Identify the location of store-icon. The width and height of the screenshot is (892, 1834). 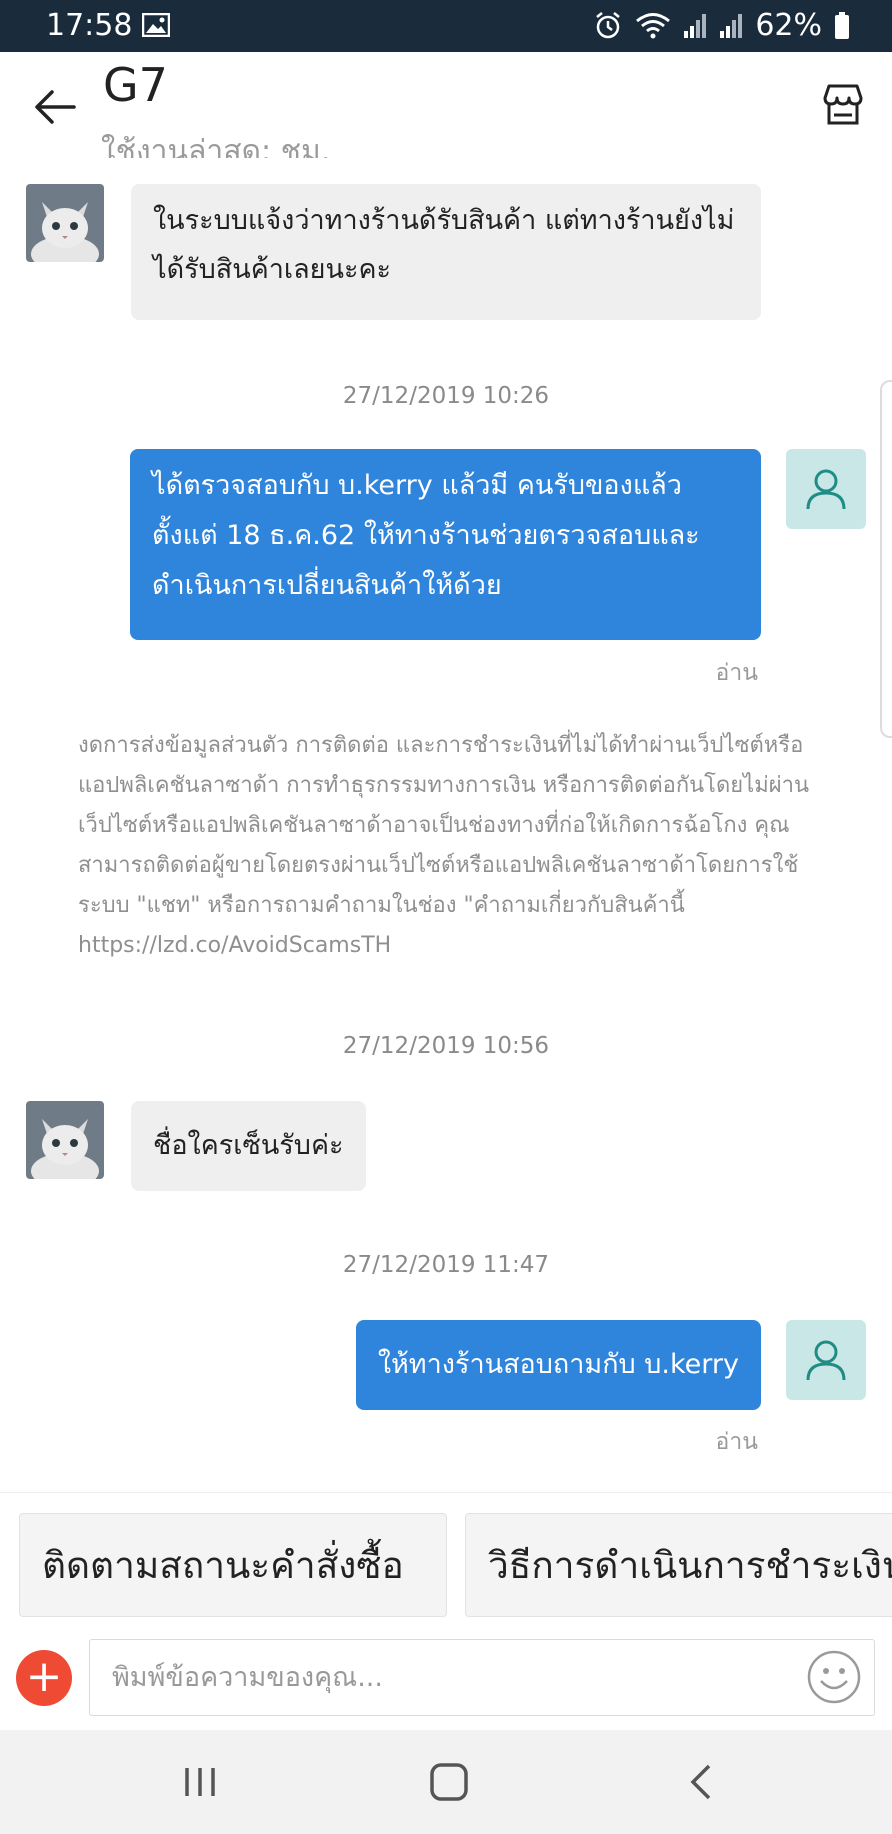
(843, 105).